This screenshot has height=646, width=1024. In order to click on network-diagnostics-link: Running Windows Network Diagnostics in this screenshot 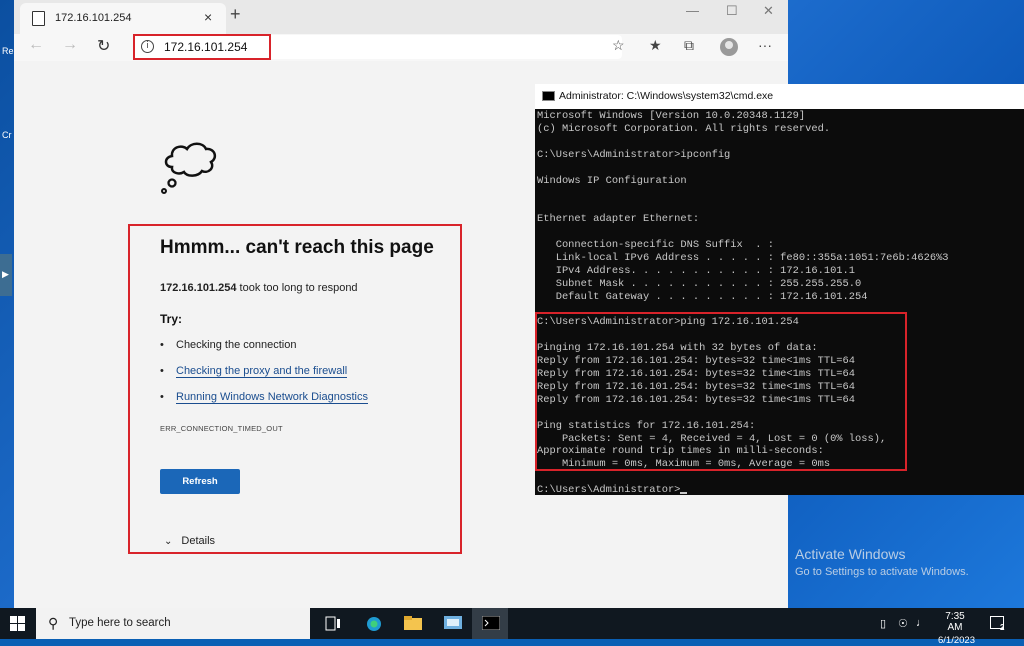, I will do `click(272, 397)`.